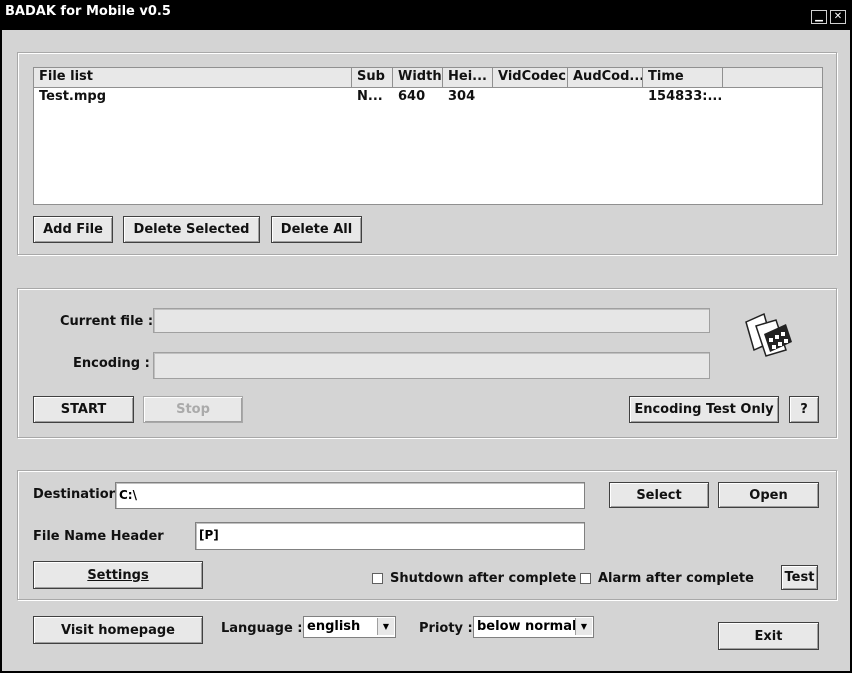 The height and width of the screenshot is (673, 852). I want to click on priority-label: Prioty :, so click(446, 628).